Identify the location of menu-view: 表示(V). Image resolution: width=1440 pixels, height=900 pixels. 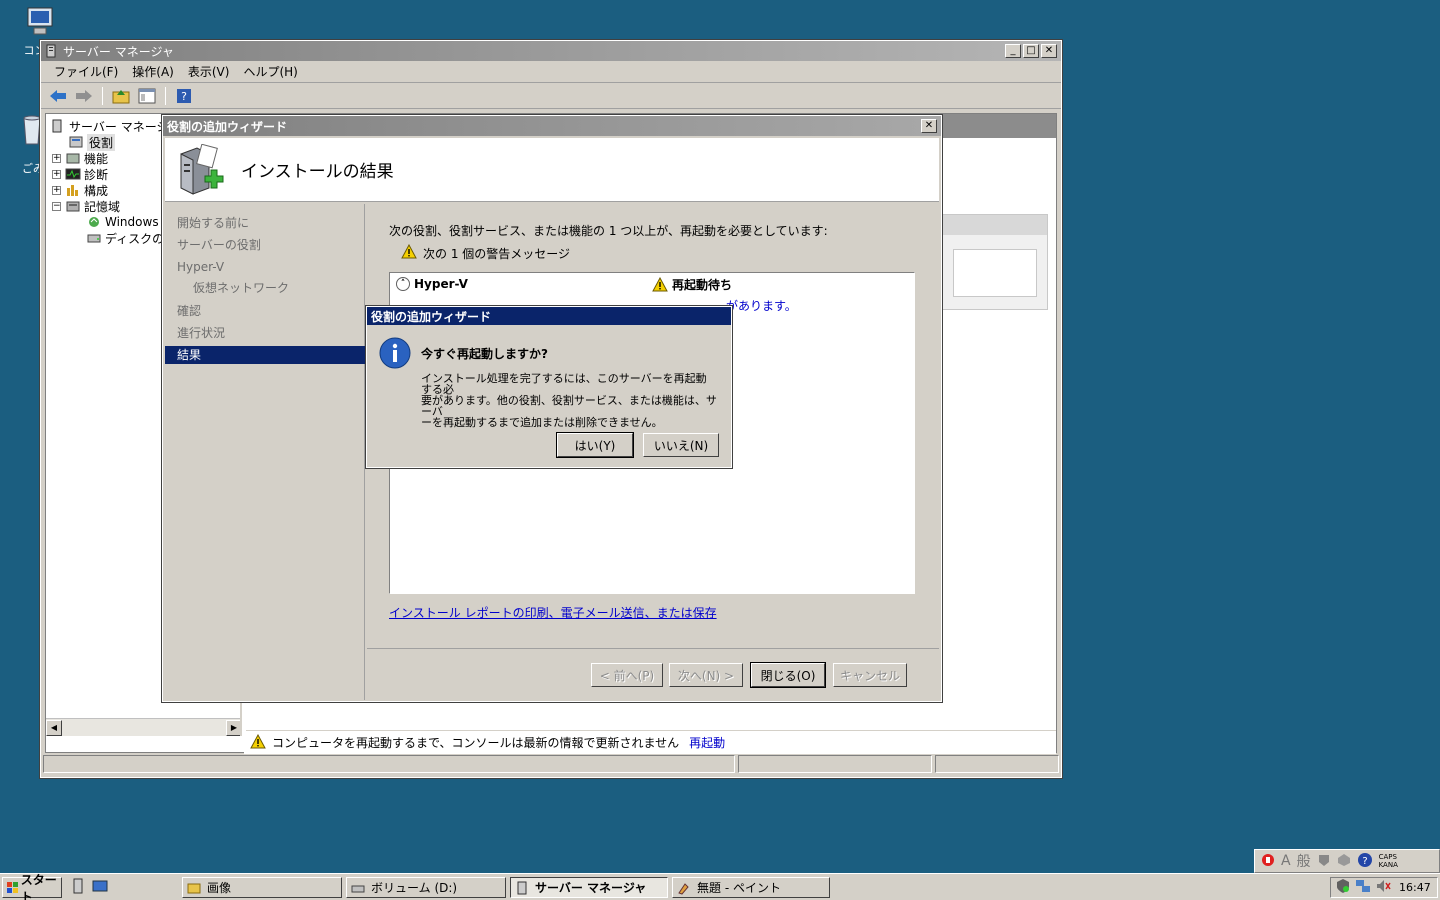
(209, 71).